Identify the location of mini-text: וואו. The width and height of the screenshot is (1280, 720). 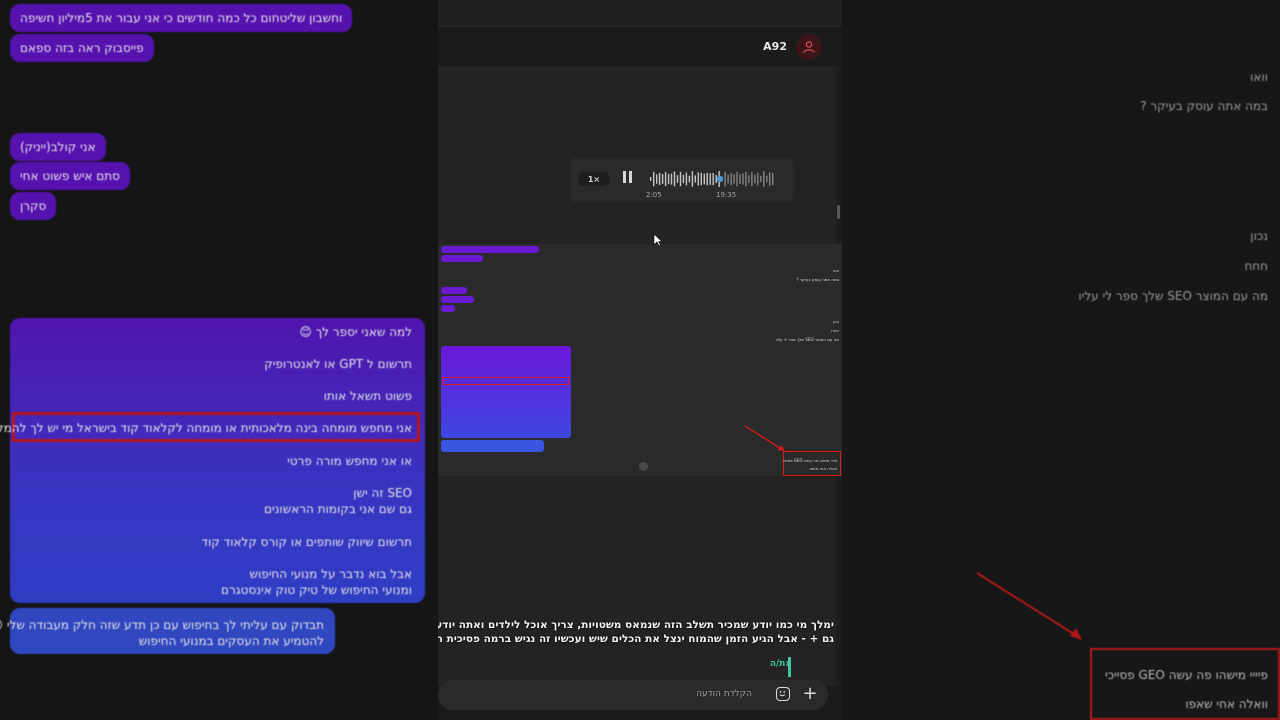
(836, 270).